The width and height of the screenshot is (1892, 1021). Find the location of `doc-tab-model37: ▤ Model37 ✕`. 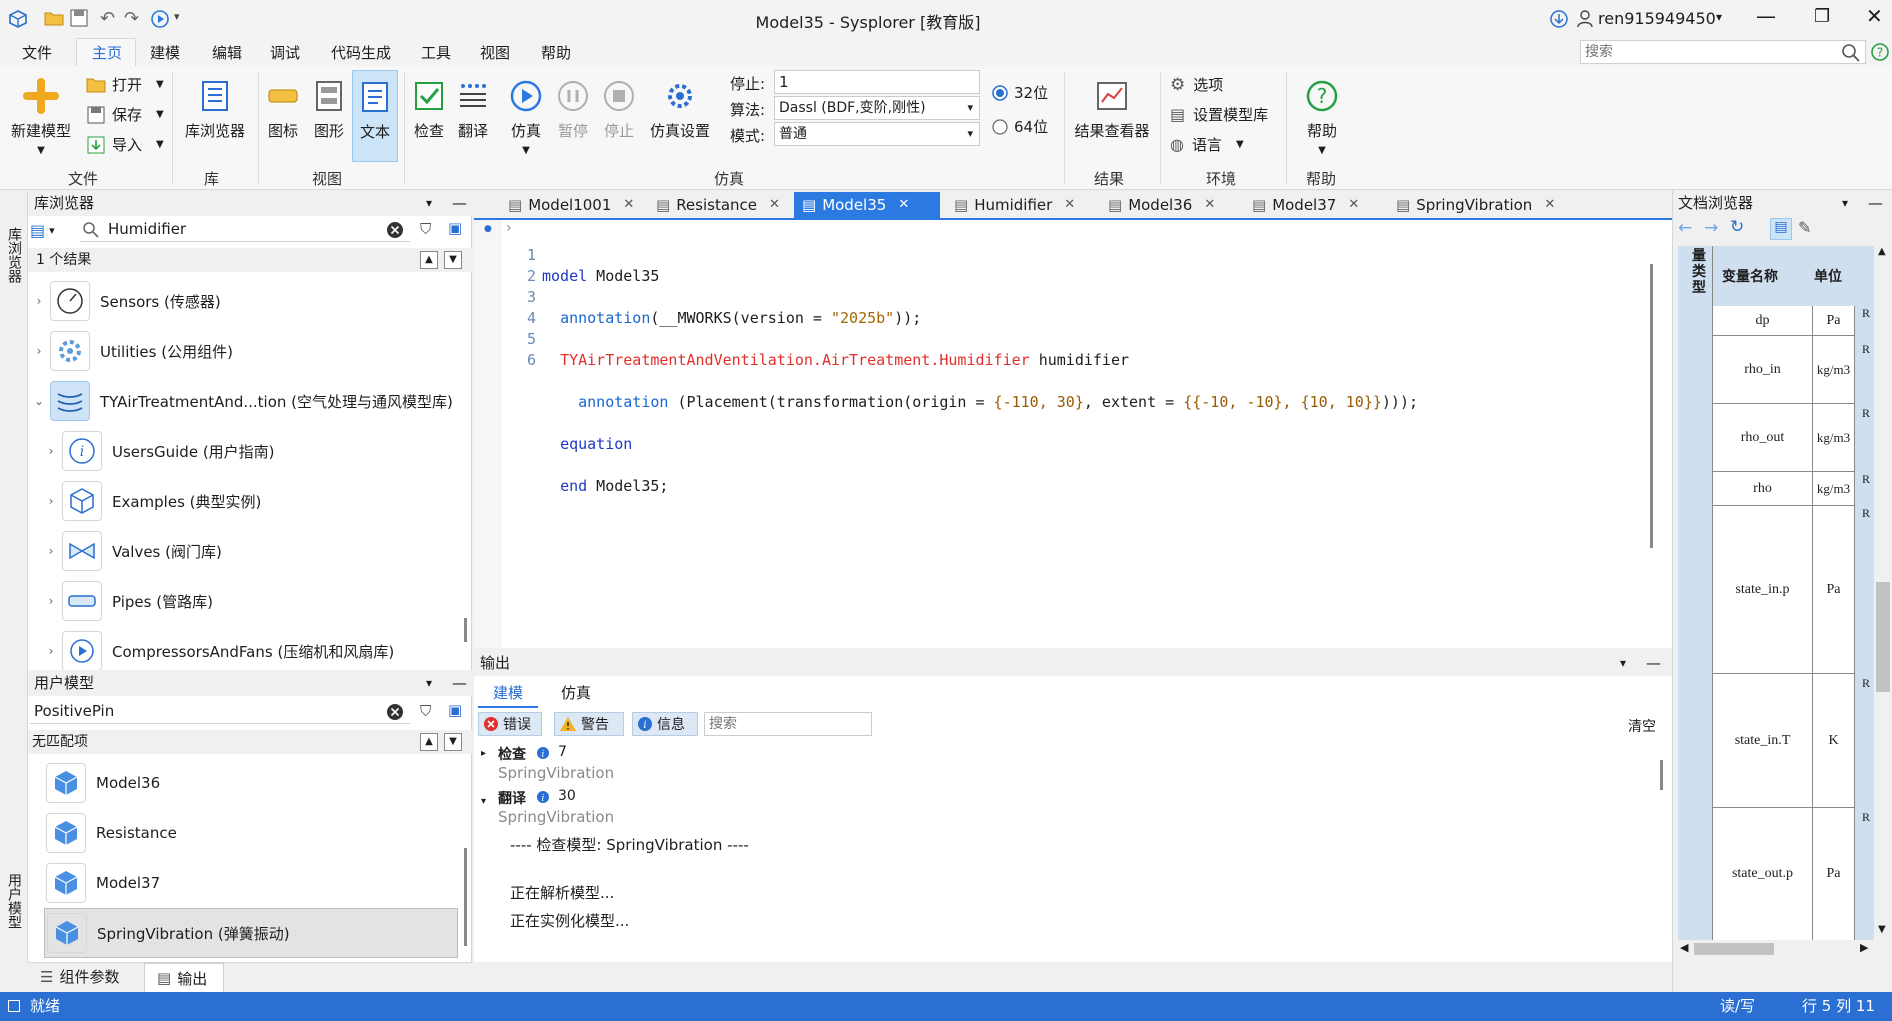

doc-tab-model37: ▤ Model37 ✕ is located at coordinates (1305, 205).